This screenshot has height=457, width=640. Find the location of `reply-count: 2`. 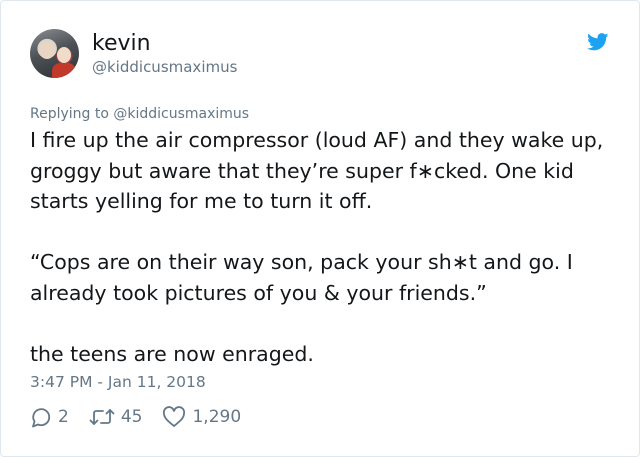

reply-count: 2 is located at coordinates (63, 417).